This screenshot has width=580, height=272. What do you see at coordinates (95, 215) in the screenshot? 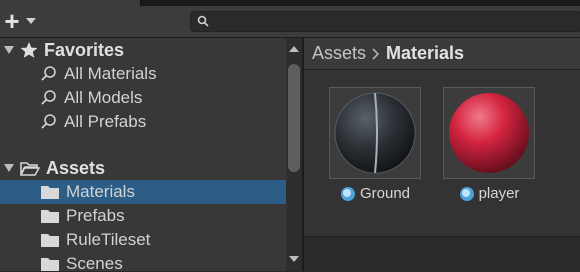
I see `tree-item-label: Prefabs` at bounding box center [95, 215].